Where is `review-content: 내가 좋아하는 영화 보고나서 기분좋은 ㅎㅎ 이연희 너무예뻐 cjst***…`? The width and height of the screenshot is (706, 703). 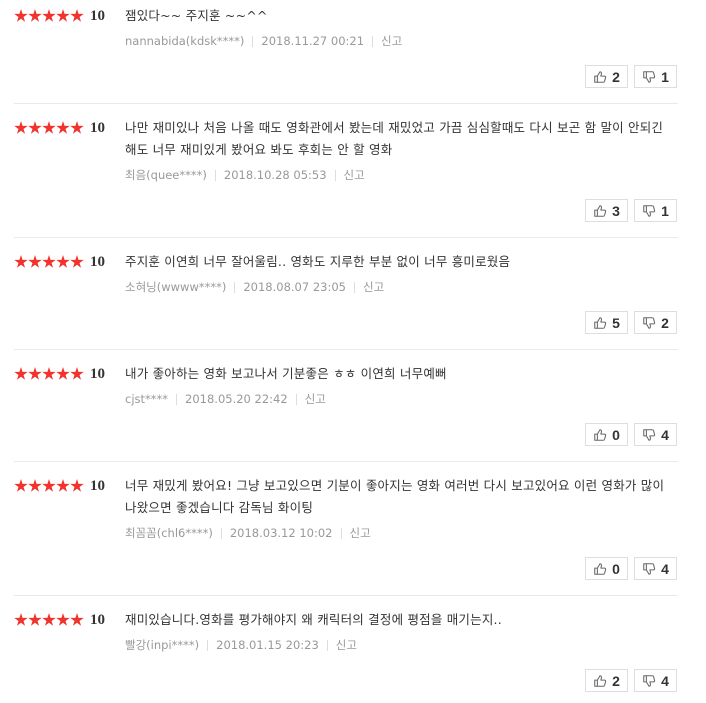 review-content: 내가 좋아하는 영화 보고나서 기분좋은 ㅎㅎ 이연희 너무예뻐 cjst***… is located at coordinates (397, 385).